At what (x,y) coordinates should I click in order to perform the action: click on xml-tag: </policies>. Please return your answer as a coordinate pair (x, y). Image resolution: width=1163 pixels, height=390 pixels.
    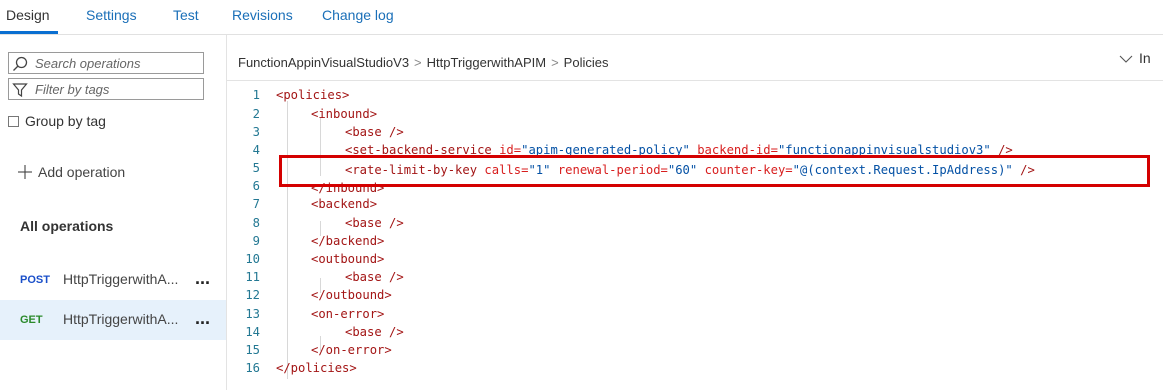
    Looking at the image, I should click on (316, 368).